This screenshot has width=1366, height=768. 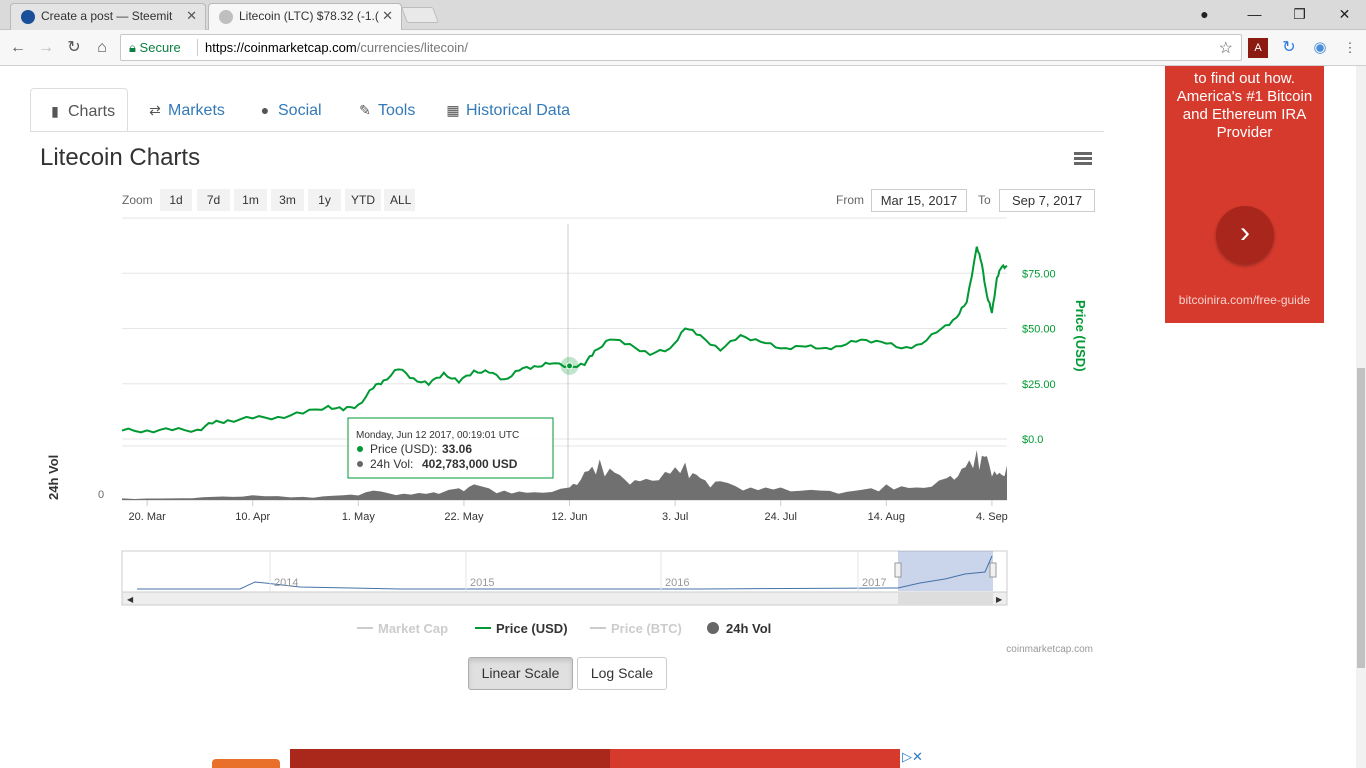 I want to click on tooltip-price-bullet, so click(x=360, y=449).